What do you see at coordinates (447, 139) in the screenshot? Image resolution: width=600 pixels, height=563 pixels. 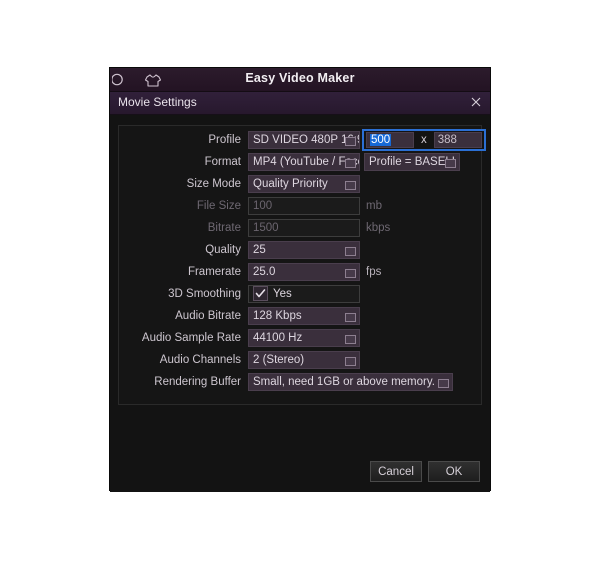 I see `height-value: 388` at bounding box center [447, 139].